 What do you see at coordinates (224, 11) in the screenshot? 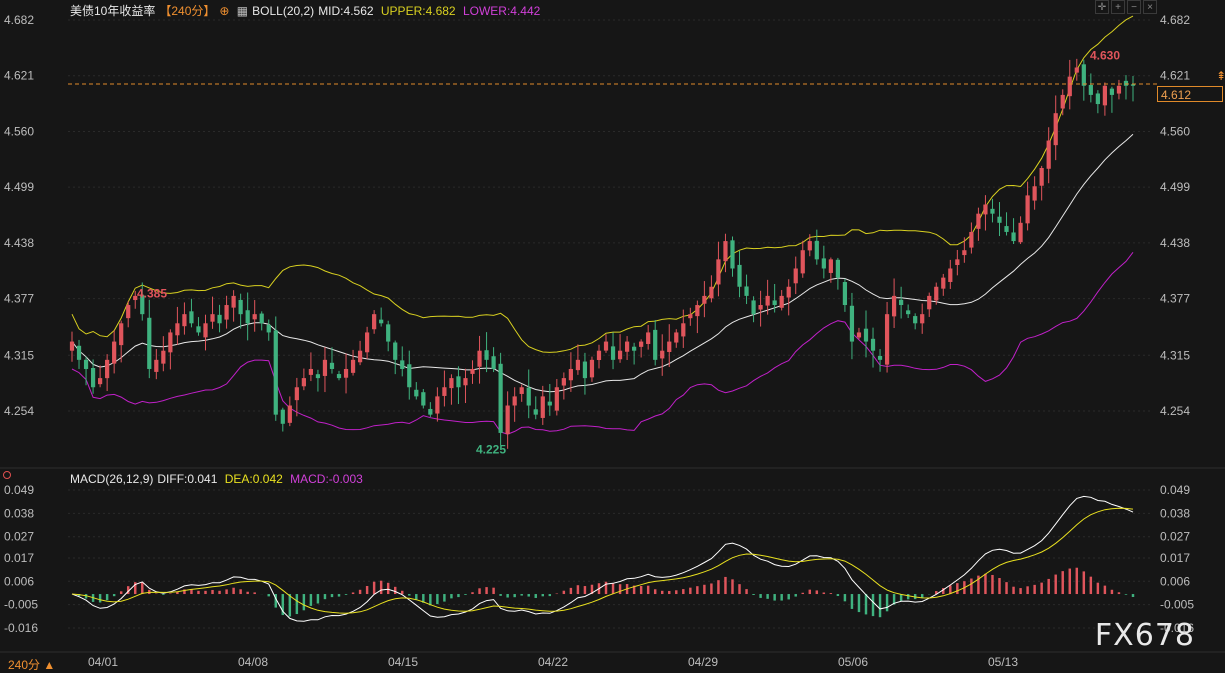
I see `settings-icon: ⊕` at bounding box center [224, 11].